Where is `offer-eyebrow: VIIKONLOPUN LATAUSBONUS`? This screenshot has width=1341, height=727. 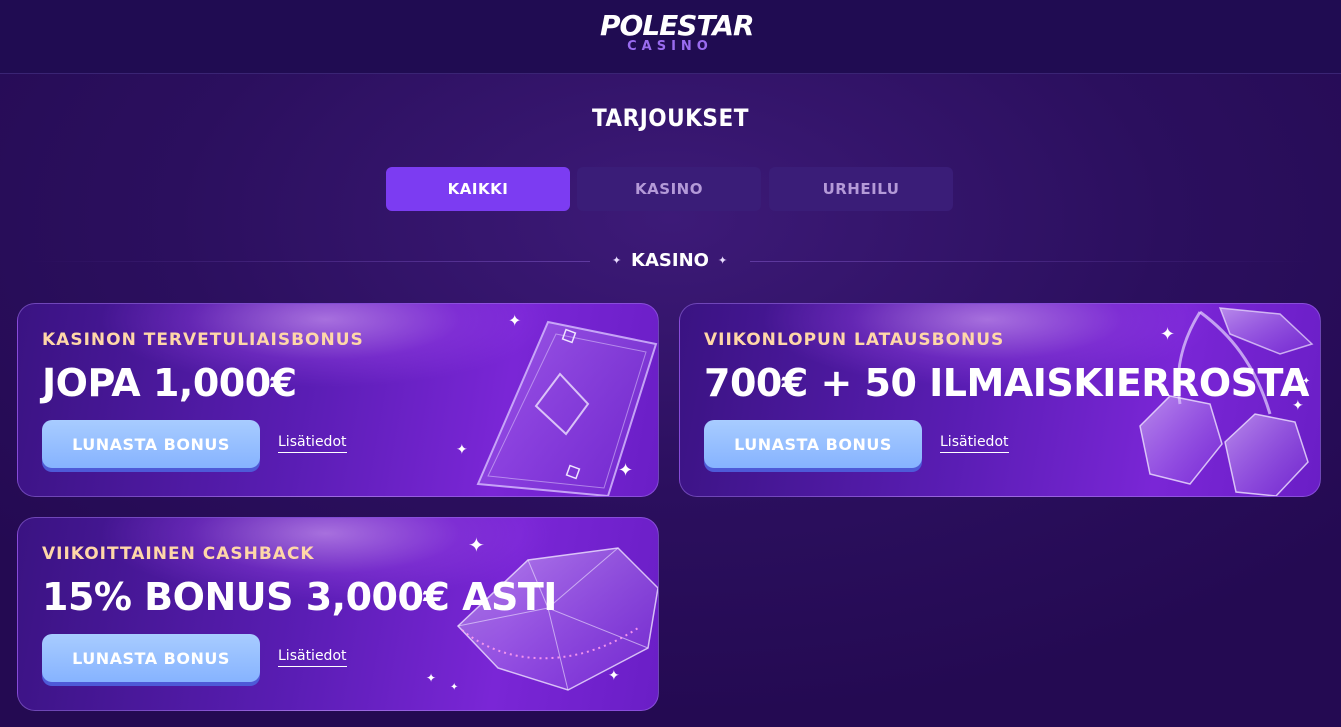
offer-eyebrow: VIIKONLOPUN LATAUSBONUS is located at coordinates (854, 340).